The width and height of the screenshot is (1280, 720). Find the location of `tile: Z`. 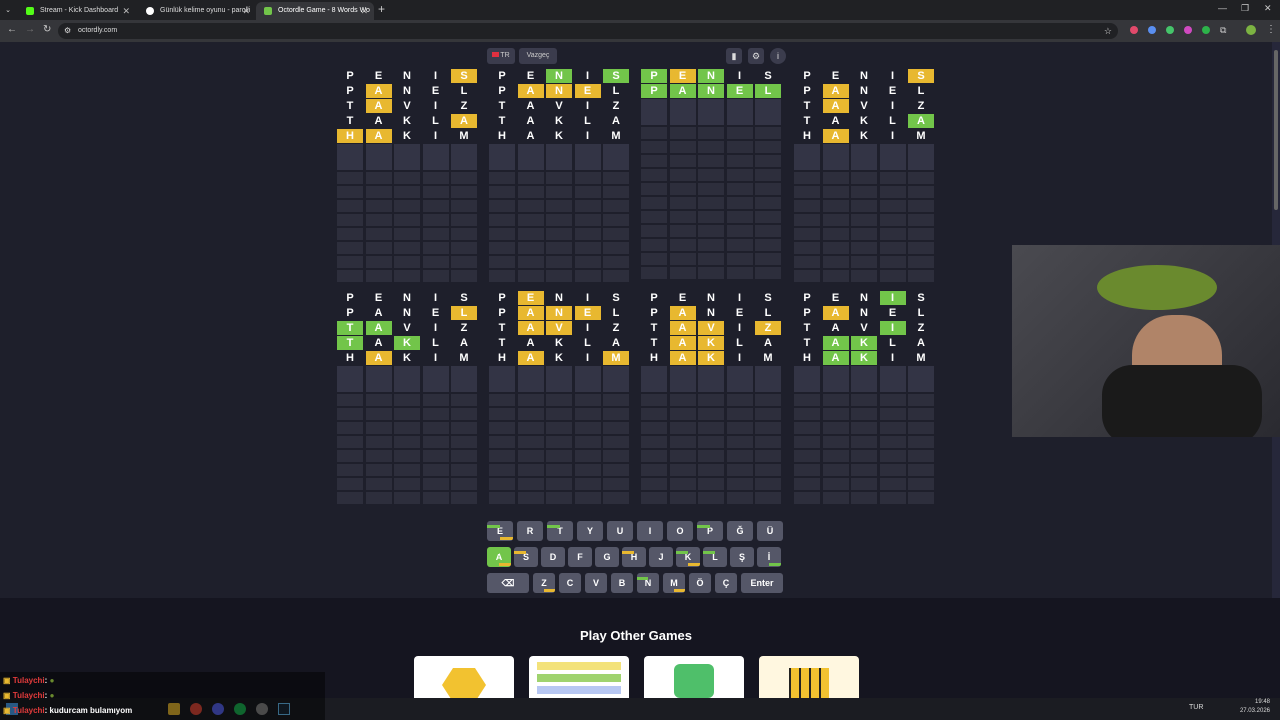

tile: Z is located at coordinates (464, 328).